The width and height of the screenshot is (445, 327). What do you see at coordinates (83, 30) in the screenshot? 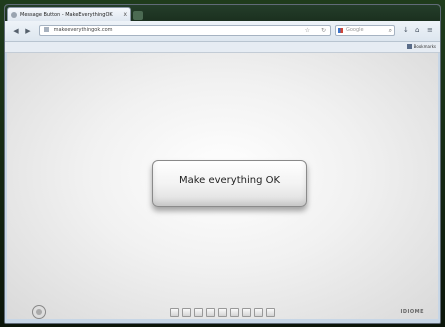
I see `address-url: makeeverythingok.com` at bounding box center [83, 30].